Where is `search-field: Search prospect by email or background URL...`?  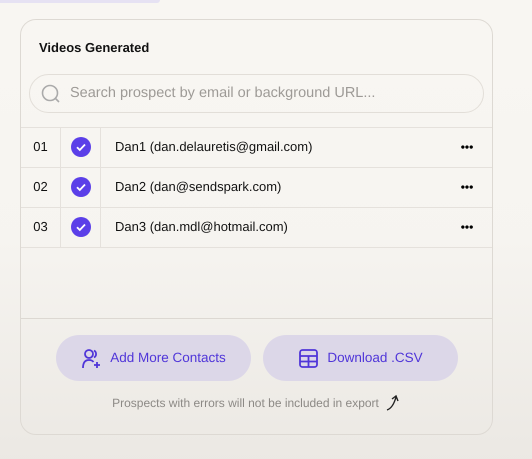 search-field: Search prospect by email or background URL... is located at coordinates (256, 93).